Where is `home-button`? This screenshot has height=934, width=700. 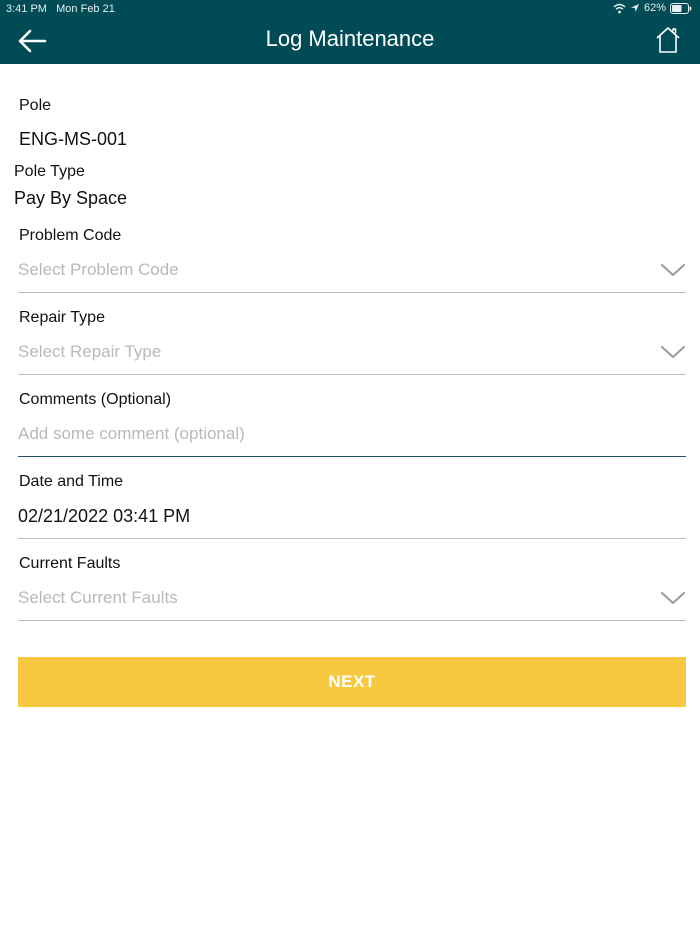
home-button is located at coordinates (668, 40).